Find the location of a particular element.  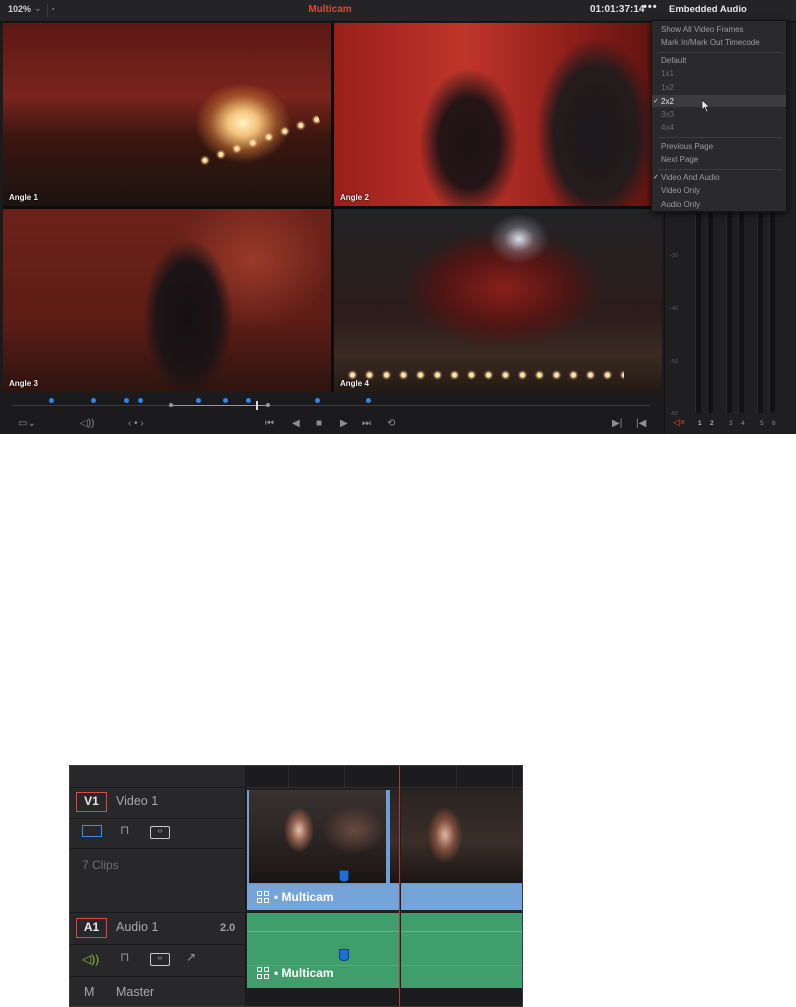

track-name-audio-1: Audio 1 is located at coordinates (137, 927).